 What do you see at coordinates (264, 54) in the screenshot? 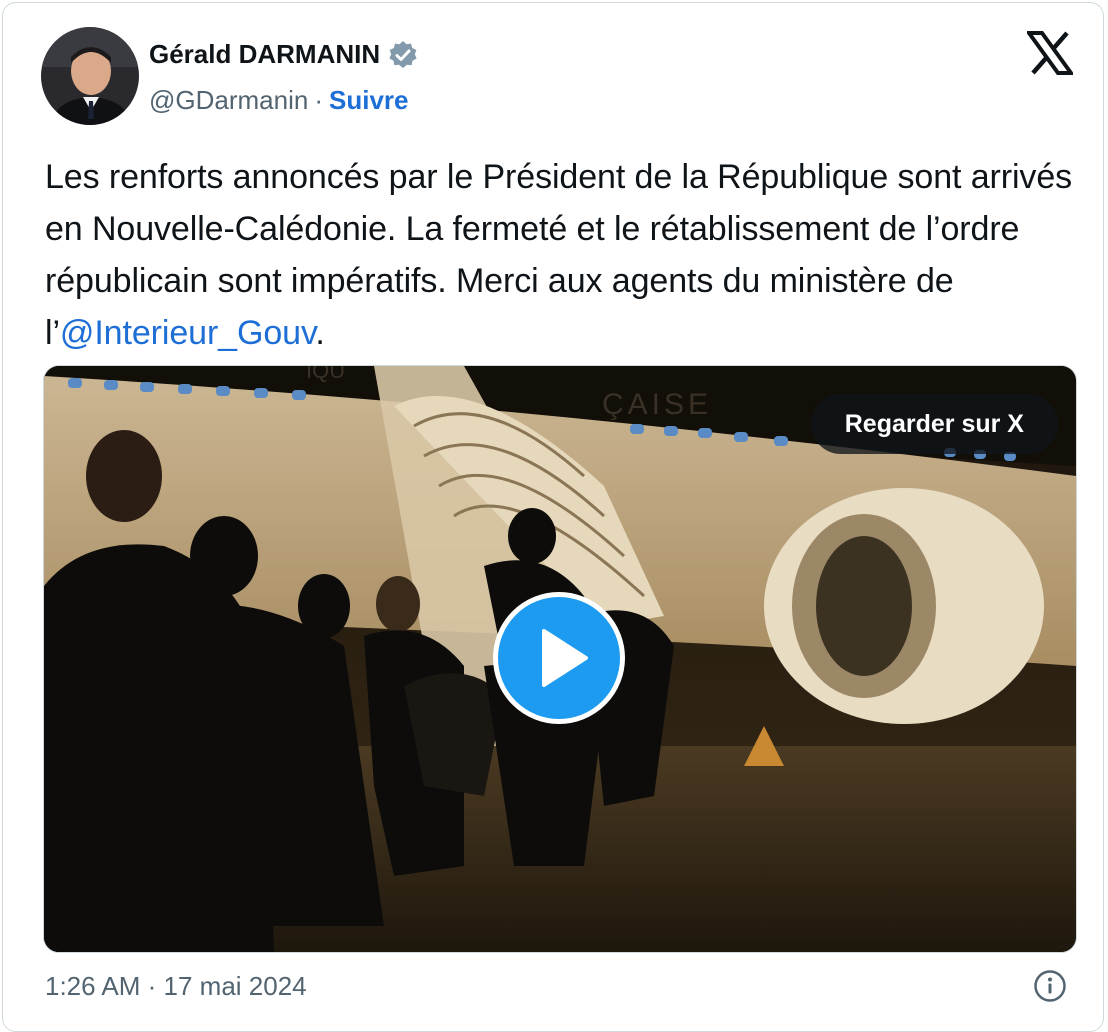
I see `author-name: Gérald DARMANIN` at bounding box center [264, 54].